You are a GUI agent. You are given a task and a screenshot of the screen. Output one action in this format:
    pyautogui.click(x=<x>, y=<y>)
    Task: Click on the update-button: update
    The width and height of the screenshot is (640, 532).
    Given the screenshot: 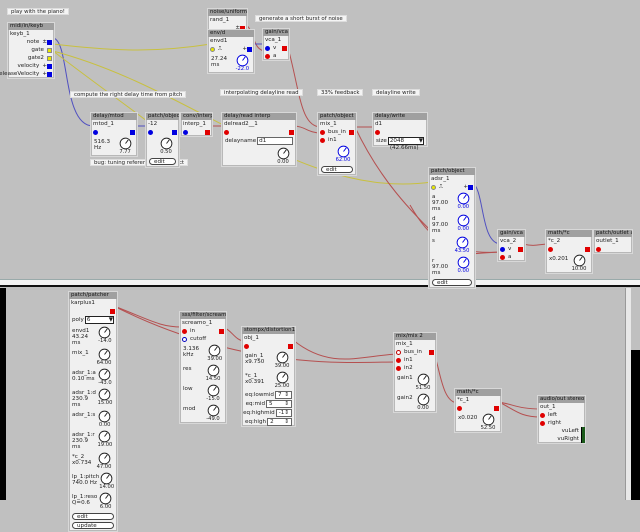 What is the action you would take?
    pyautogui.click(x=93, y=525)
    